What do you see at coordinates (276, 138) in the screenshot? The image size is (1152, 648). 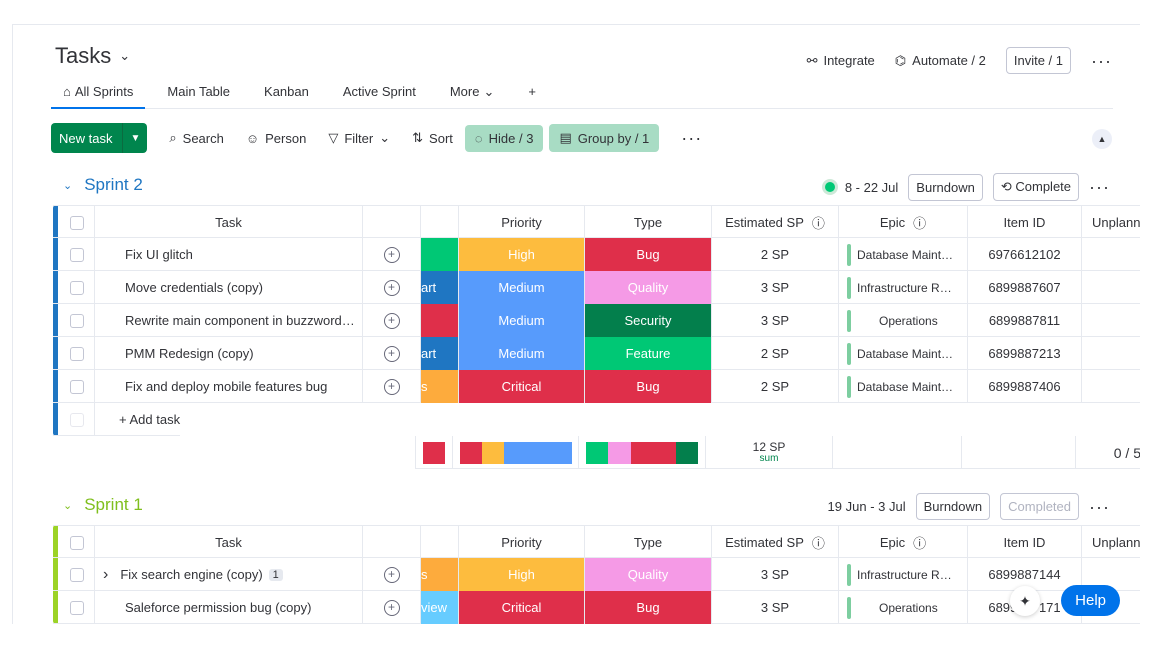 I see `person-filter-button: ☺ Person` at bounding box center [276, 138].